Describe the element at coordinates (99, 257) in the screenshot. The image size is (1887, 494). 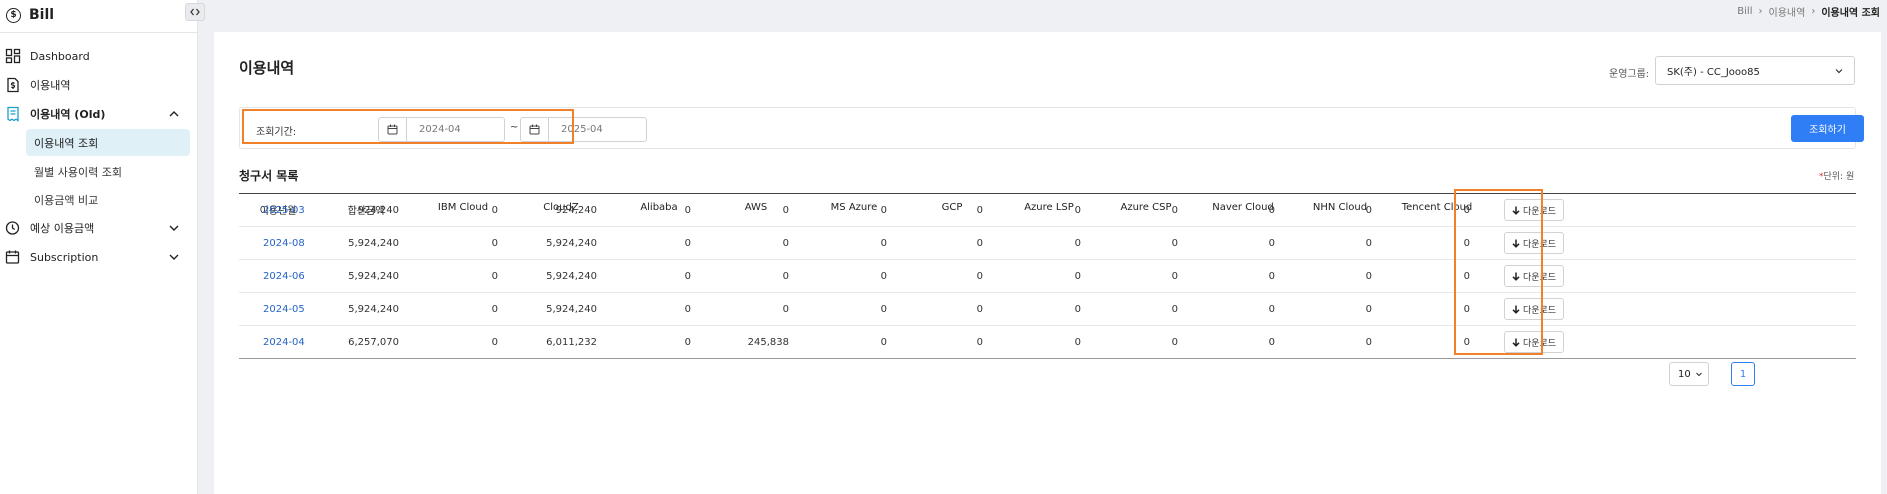
I see `sidebar-item-subscription: Subscription` at that location.